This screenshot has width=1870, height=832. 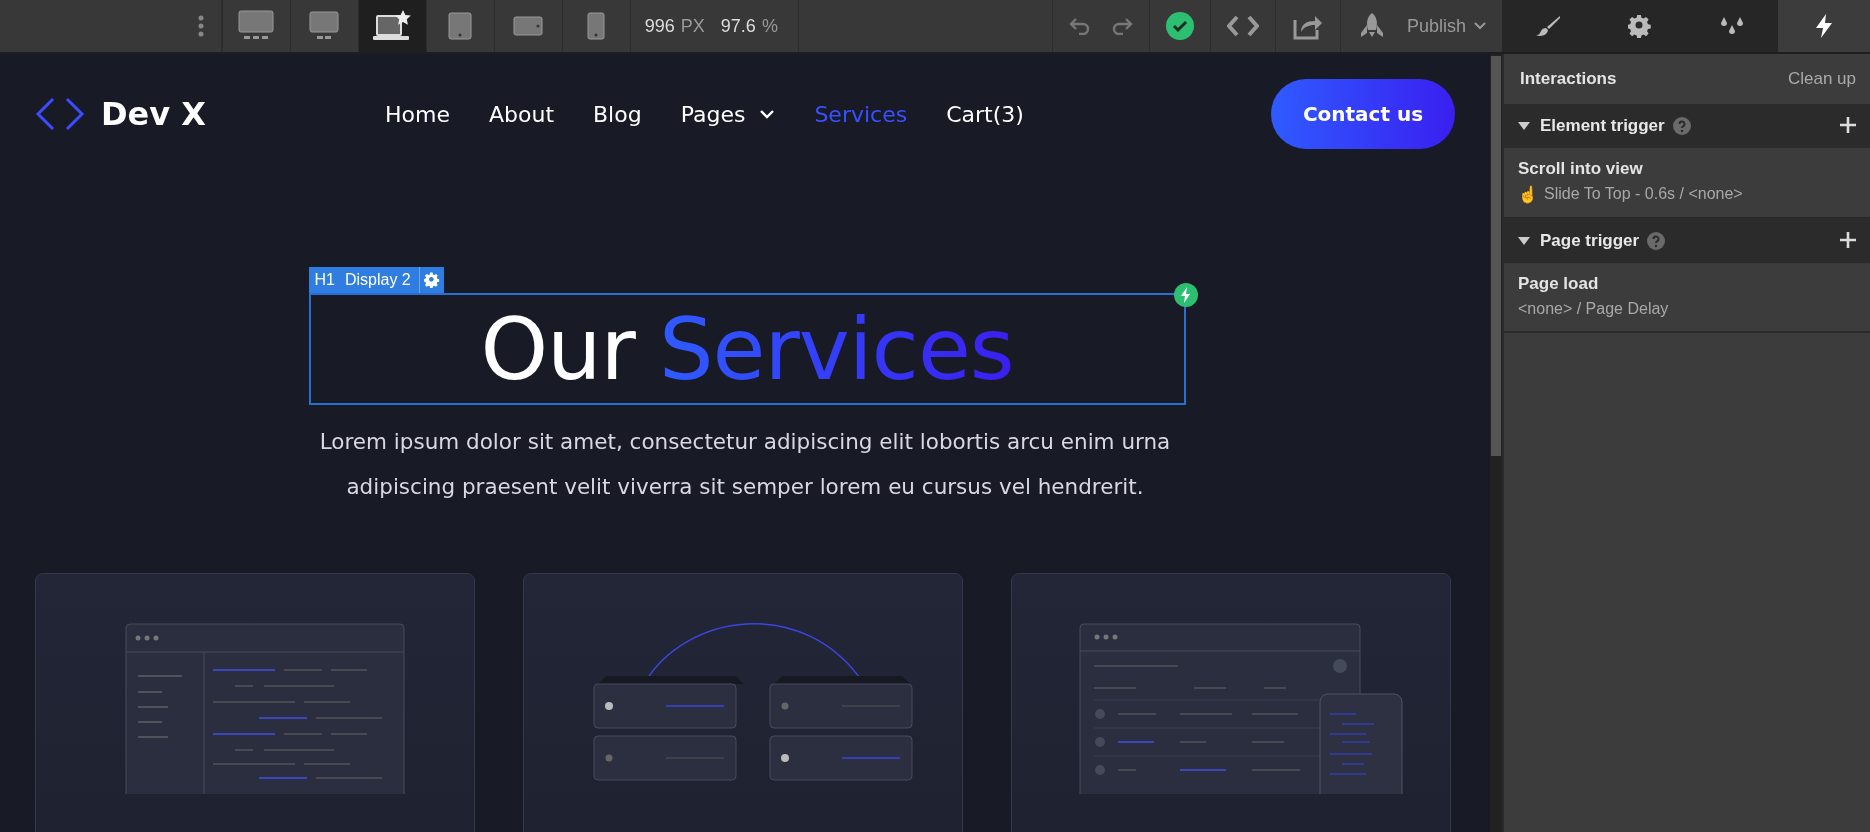 I want to click on nav-link: Blog, so click(x=617, y=114).